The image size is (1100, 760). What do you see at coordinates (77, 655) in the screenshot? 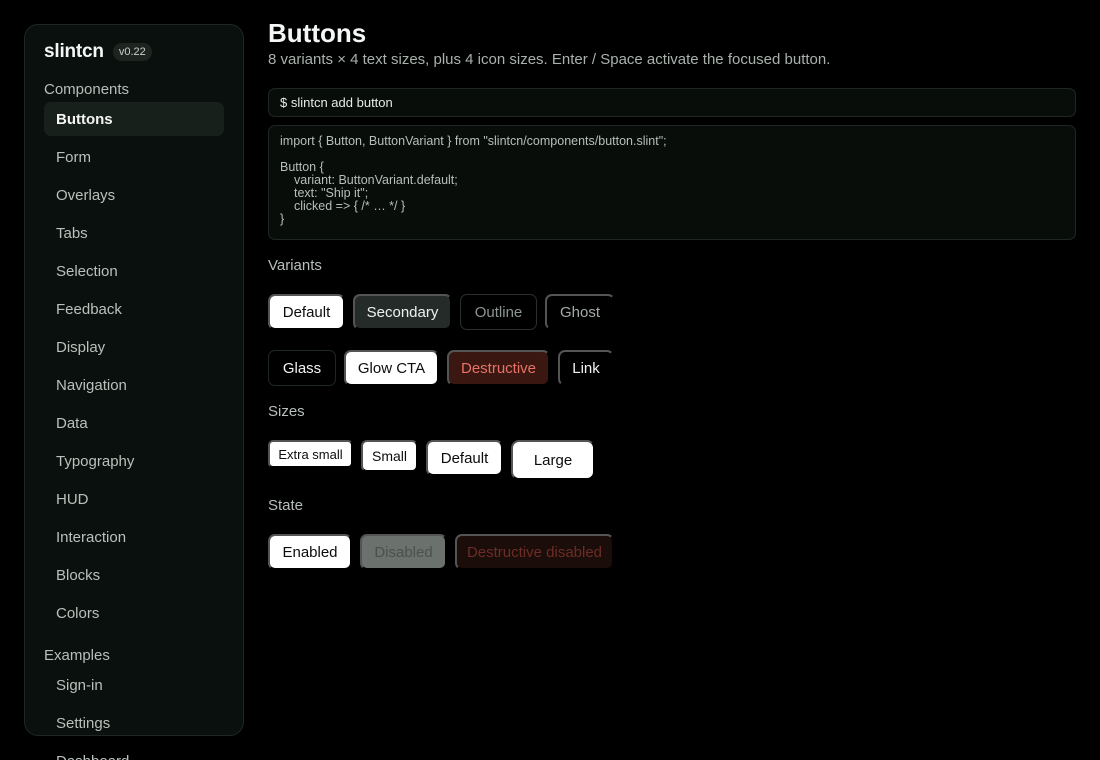
I see `examples-section-title: Examples` at bounding box center [77, 655].